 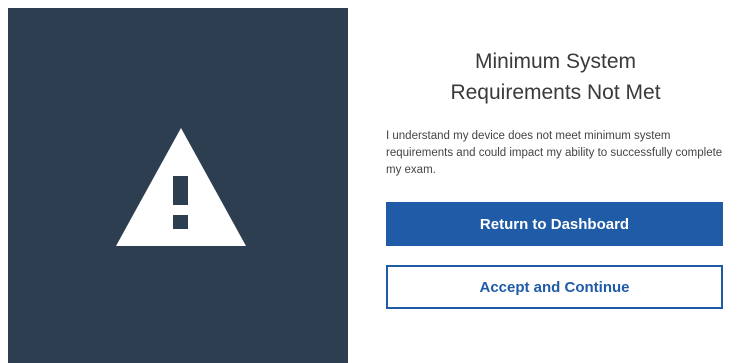 What do you see at coordinates (554, 224) in the screenshot?
I see `return-to-dashboard-button: Return to Dashboard` at bounding box center [554, 224].